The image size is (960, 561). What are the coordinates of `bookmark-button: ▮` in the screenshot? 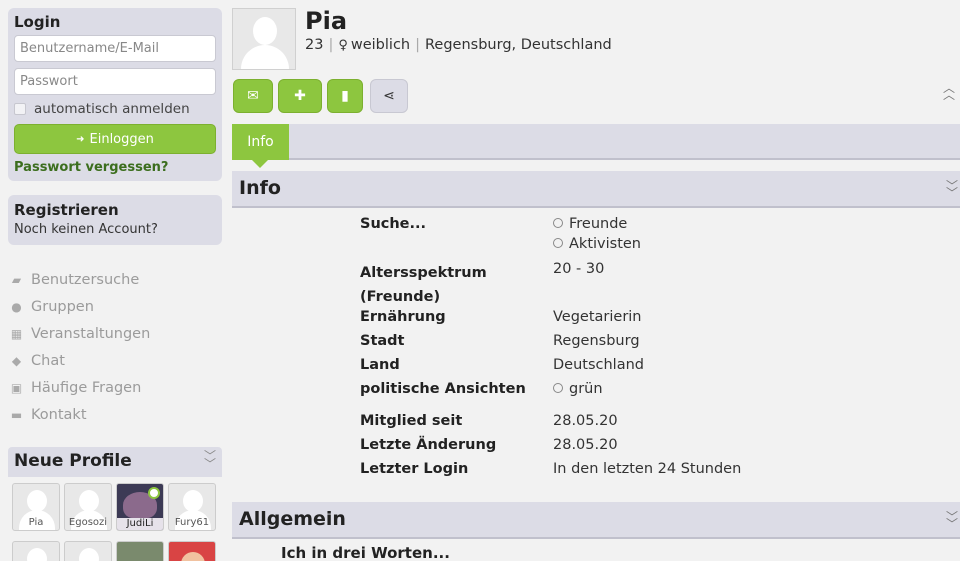 It's located at (345, 96).